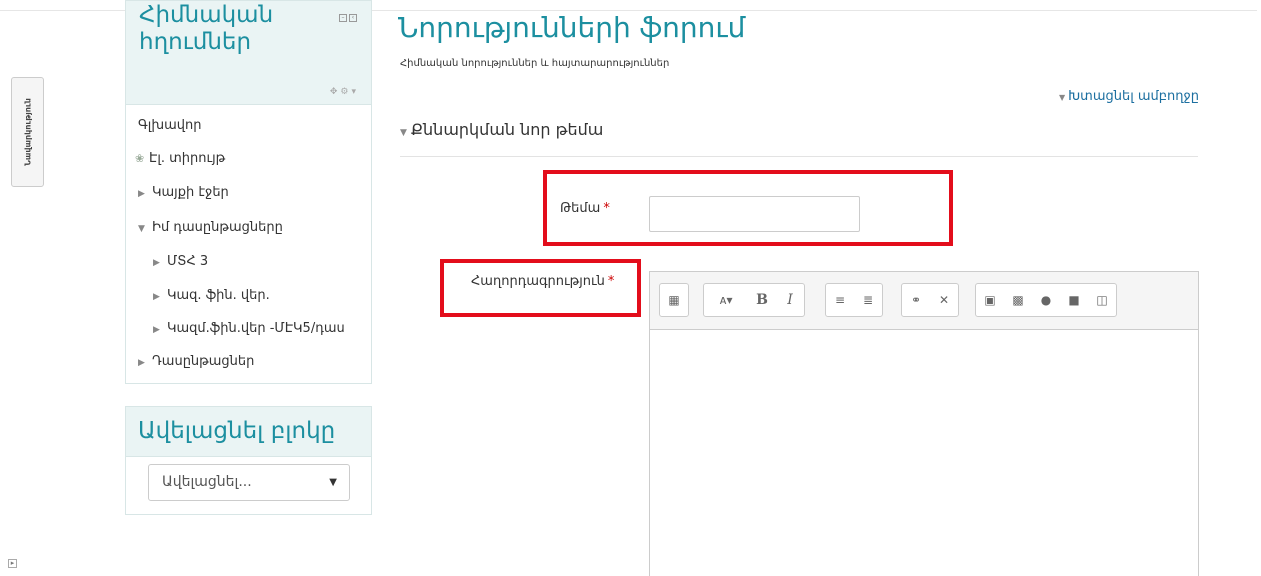 This screenshot has width=1261, height=576. What do you see at coordinates (1133, 96) in the screenshot?
I see `collapse-all-label: Խտացնել ամբողջը` at bounding box center [1133, 96].